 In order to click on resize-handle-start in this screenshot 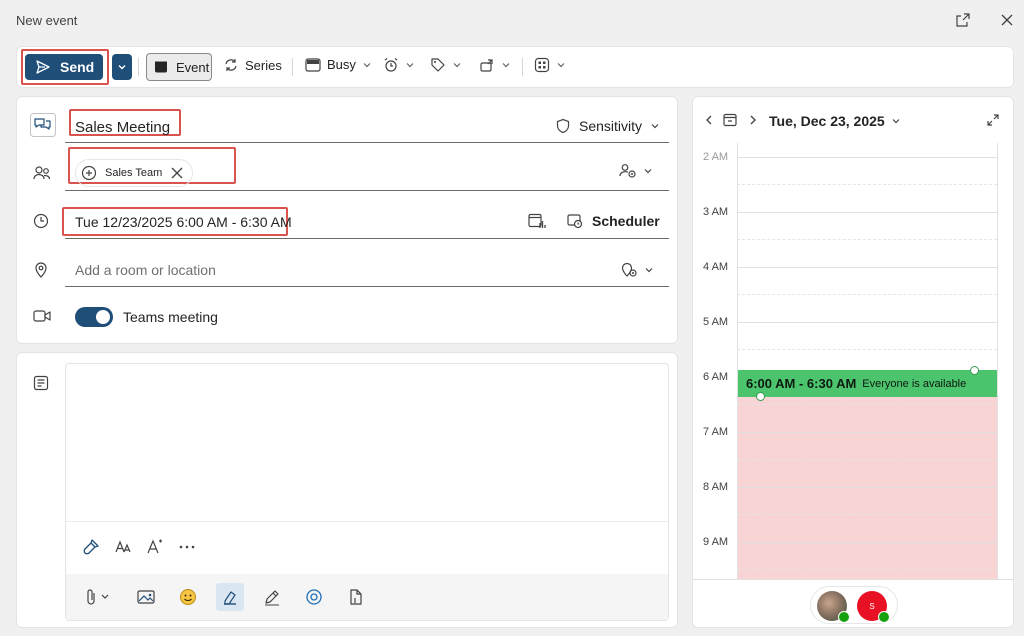, I will do `click(760, 396)`.